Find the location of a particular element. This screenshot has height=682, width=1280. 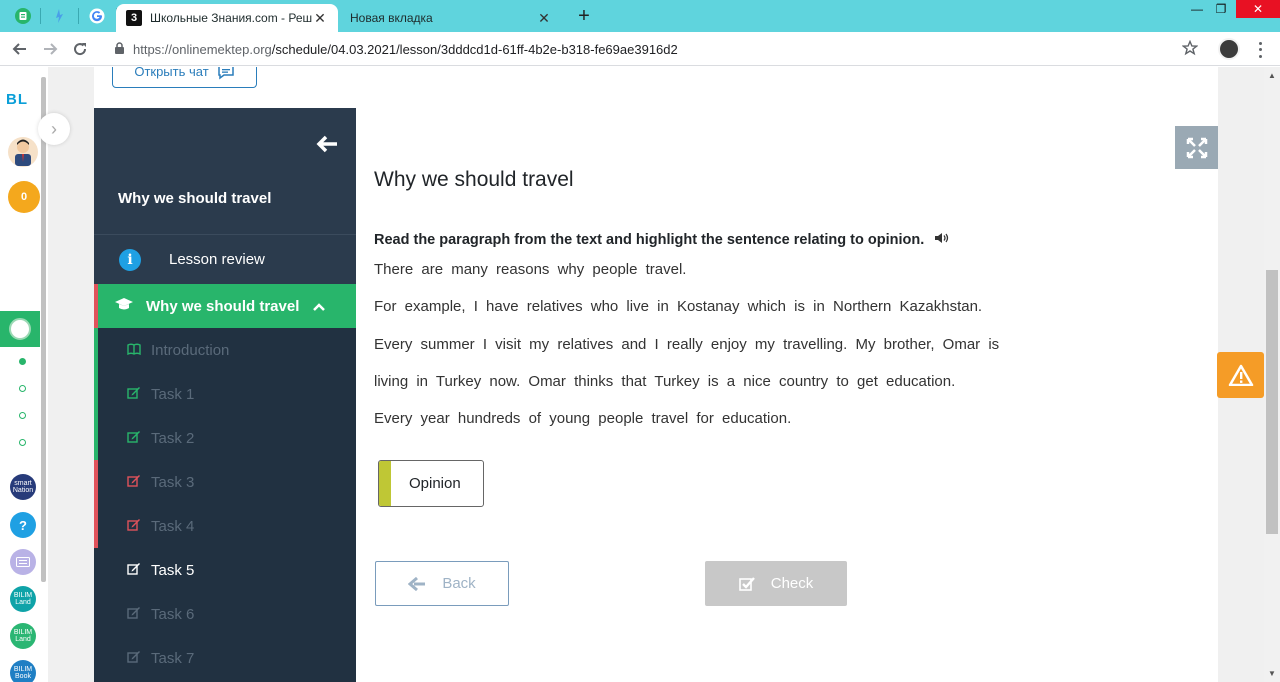

sidebar-item-task-5: Task 5 is located at coordinates (225, 570).